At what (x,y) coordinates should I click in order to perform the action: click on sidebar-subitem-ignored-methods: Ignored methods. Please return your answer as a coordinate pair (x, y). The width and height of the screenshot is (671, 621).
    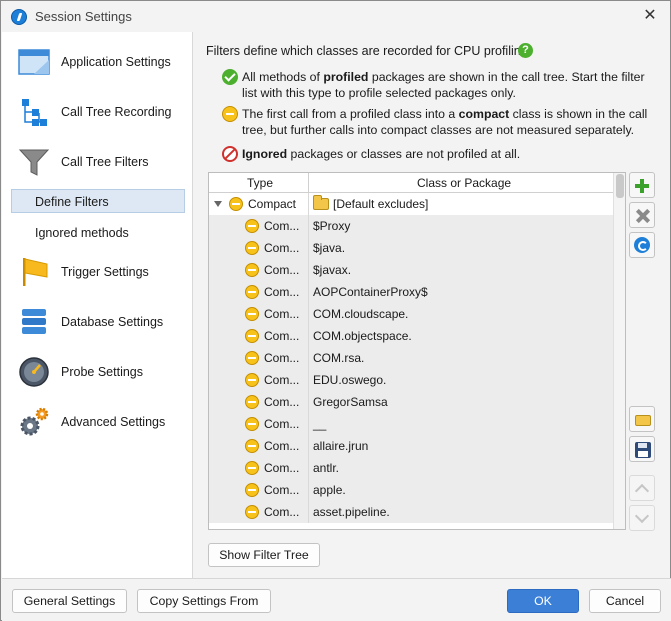
    Looking at the image, I should click on (98, 232).